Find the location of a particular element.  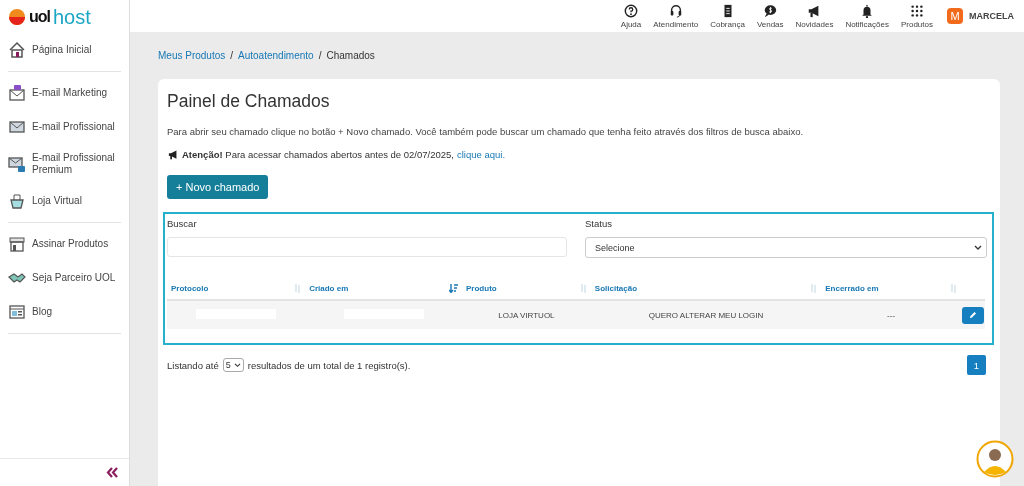

new-ticket-button: + Novo chamado is located at coordinates (218, 187).